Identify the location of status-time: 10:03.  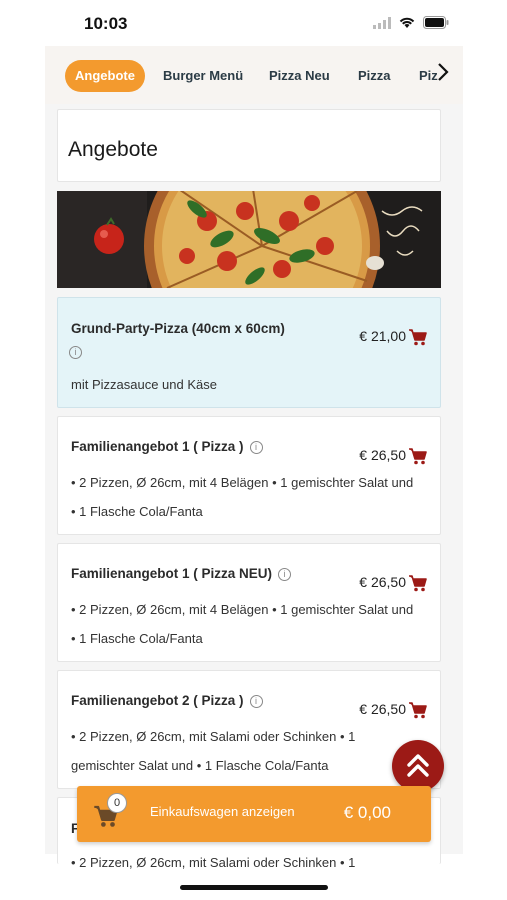
(106, 23).